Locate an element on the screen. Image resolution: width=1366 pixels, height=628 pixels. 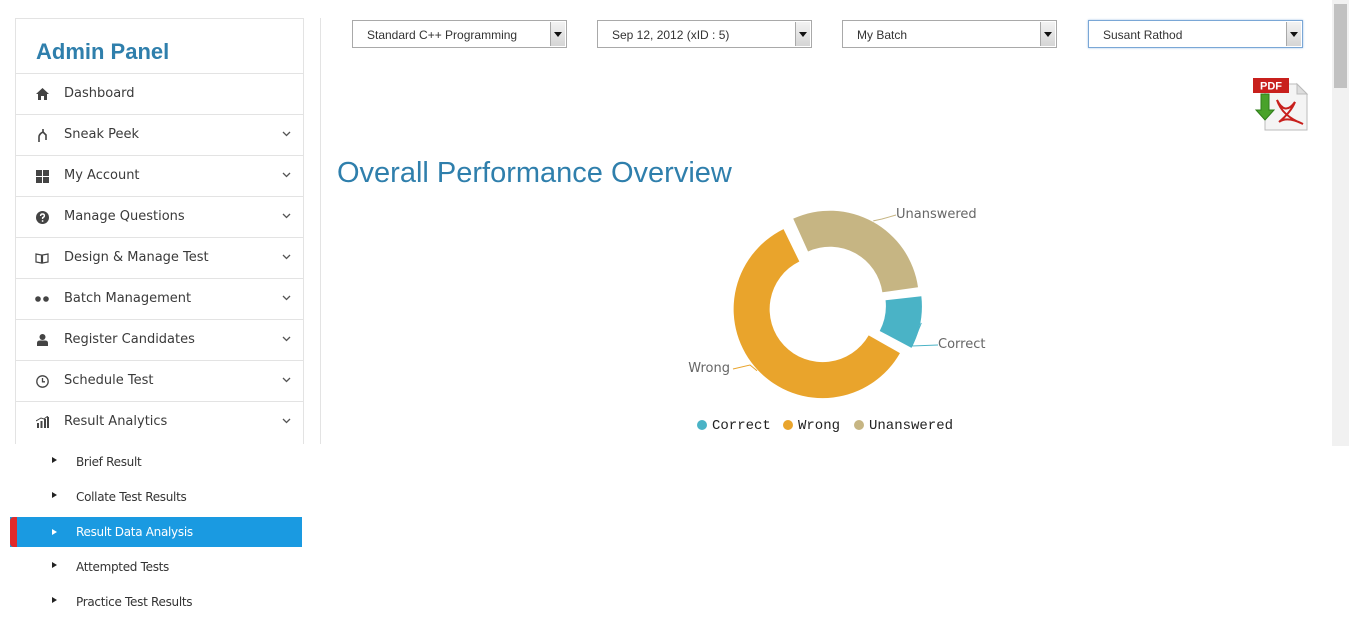
legend-marker-wrong is located at coordinates (788, 425).